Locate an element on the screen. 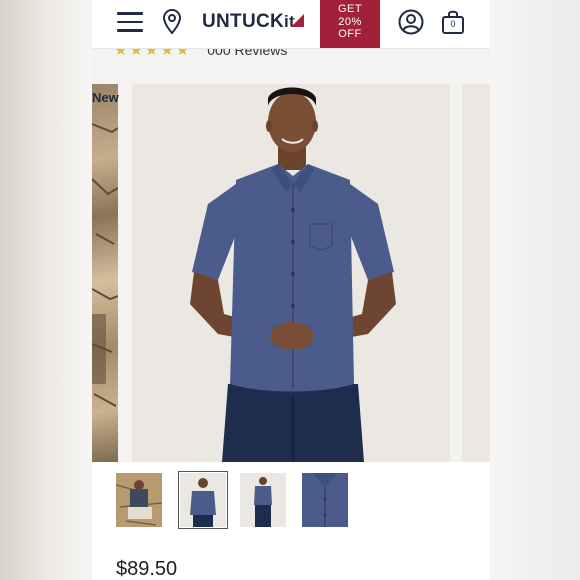  next-image-peek is located at coordinates (476, 273).